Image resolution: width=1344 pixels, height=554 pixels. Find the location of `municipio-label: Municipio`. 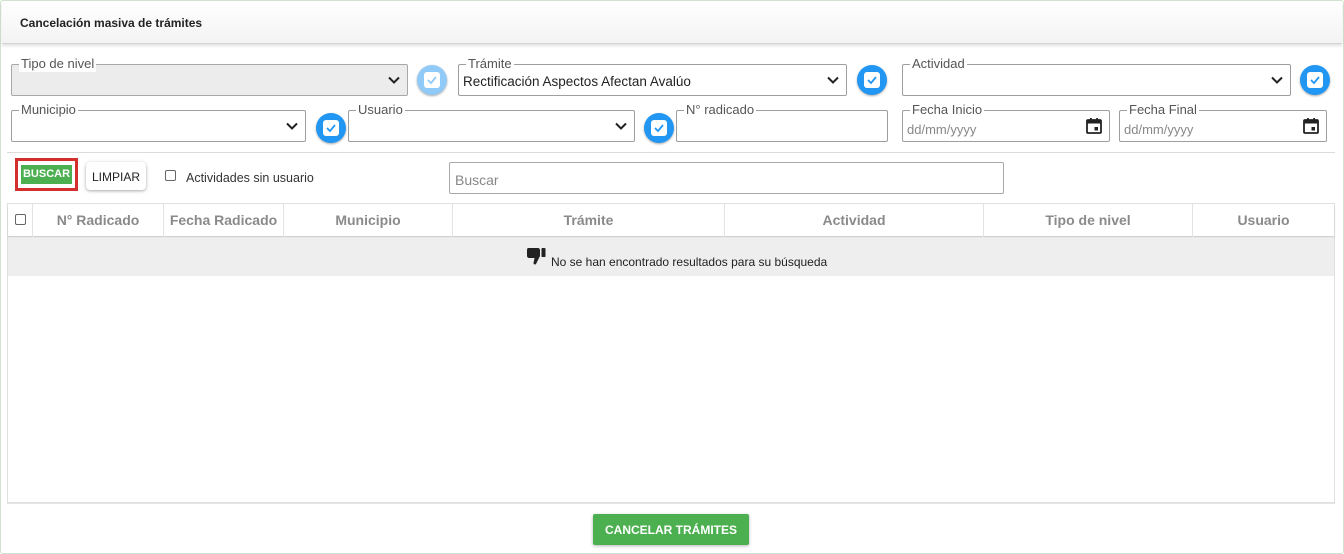

municipio-label: Municipio is located at coordinates (48, 110).